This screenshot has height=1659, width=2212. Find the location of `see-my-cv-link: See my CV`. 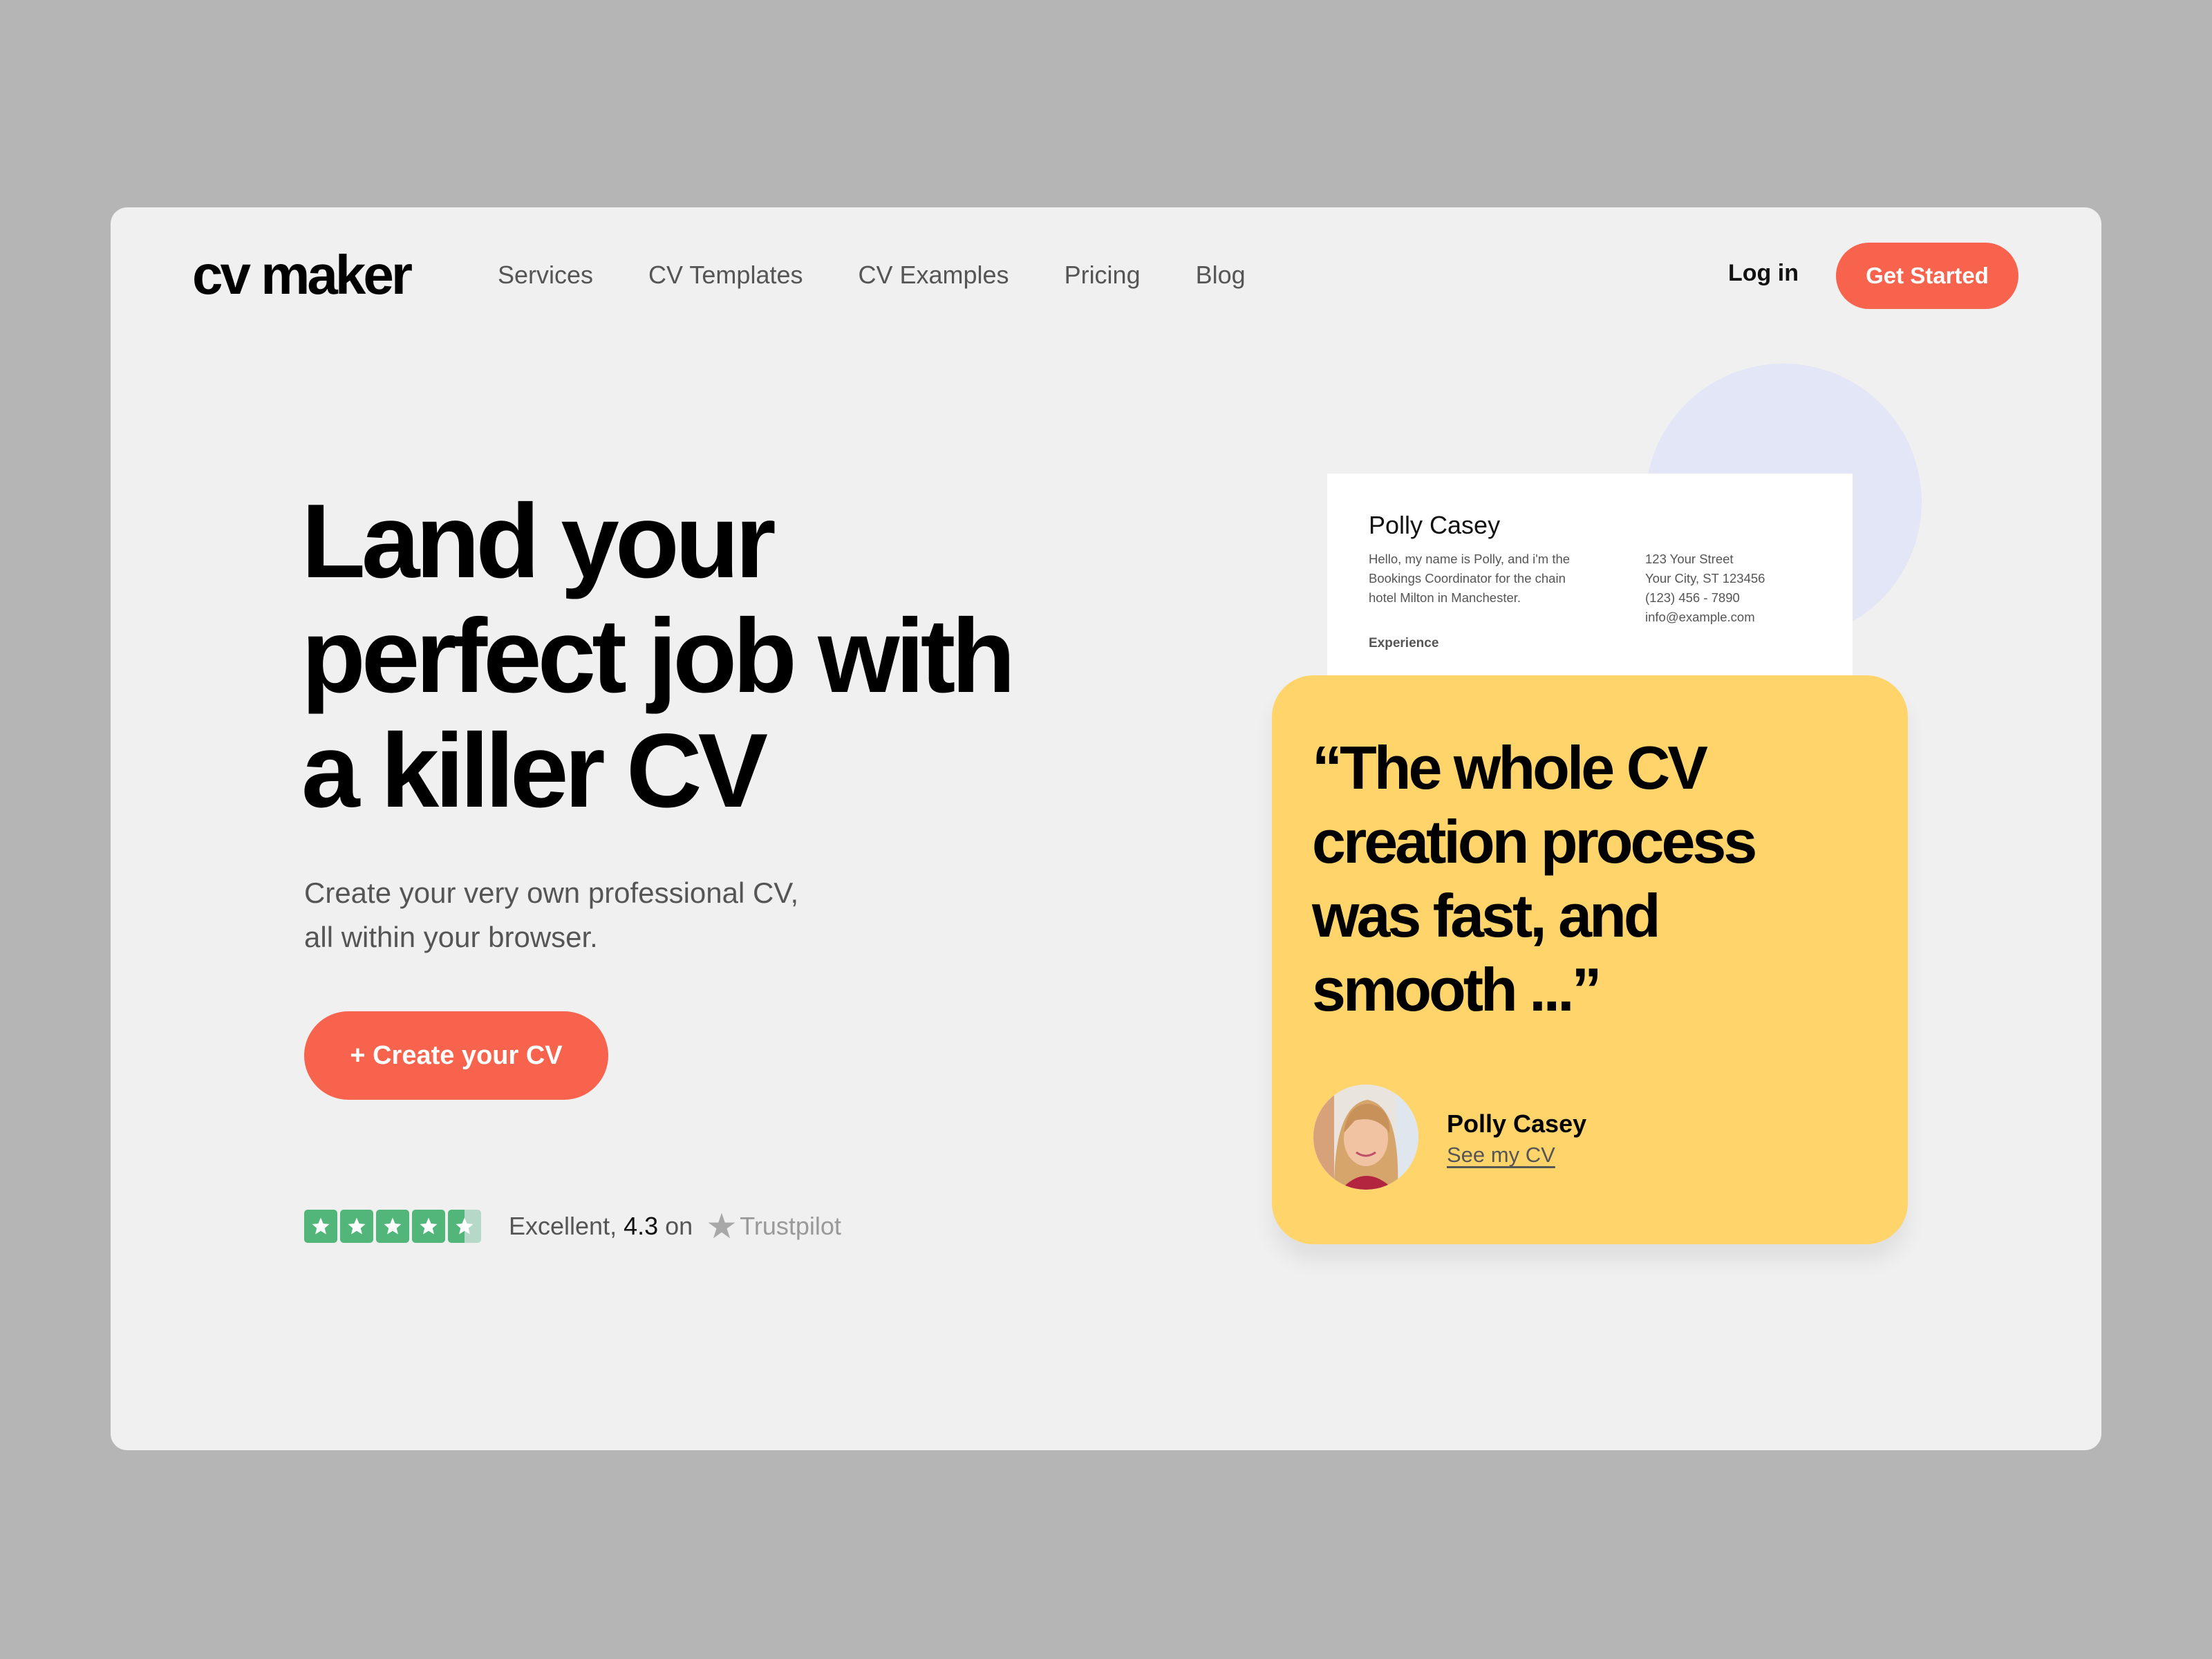

see-my-cv-link: See my CV is located at coordinates (1501, 1155).